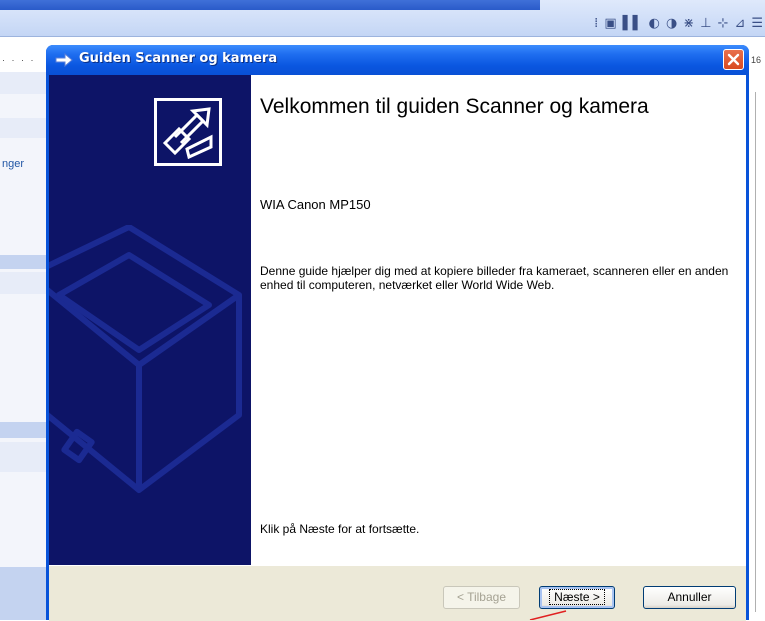 This screenshot has width=765, height=621. What do you see at coordinates (755, 60) in the screenshot?
I see `ruler-number: 16` at bounding box center [755, 60].